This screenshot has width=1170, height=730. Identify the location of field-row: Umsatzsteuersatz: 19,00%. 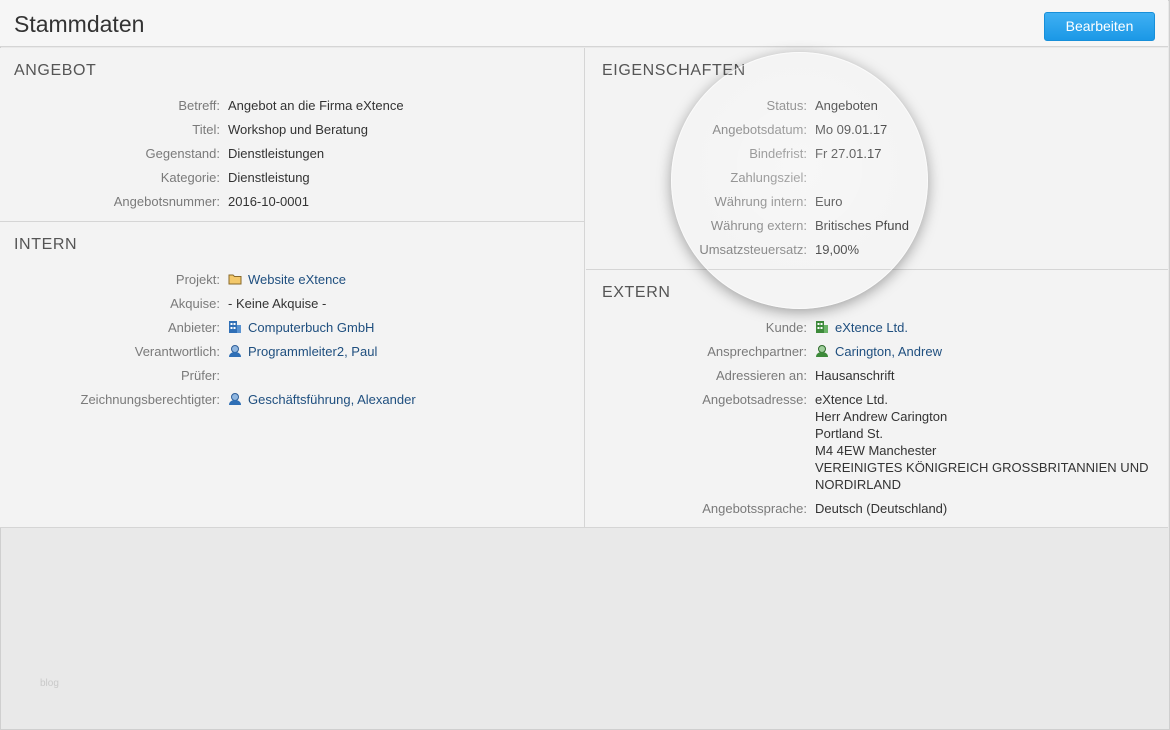
(877, 253).